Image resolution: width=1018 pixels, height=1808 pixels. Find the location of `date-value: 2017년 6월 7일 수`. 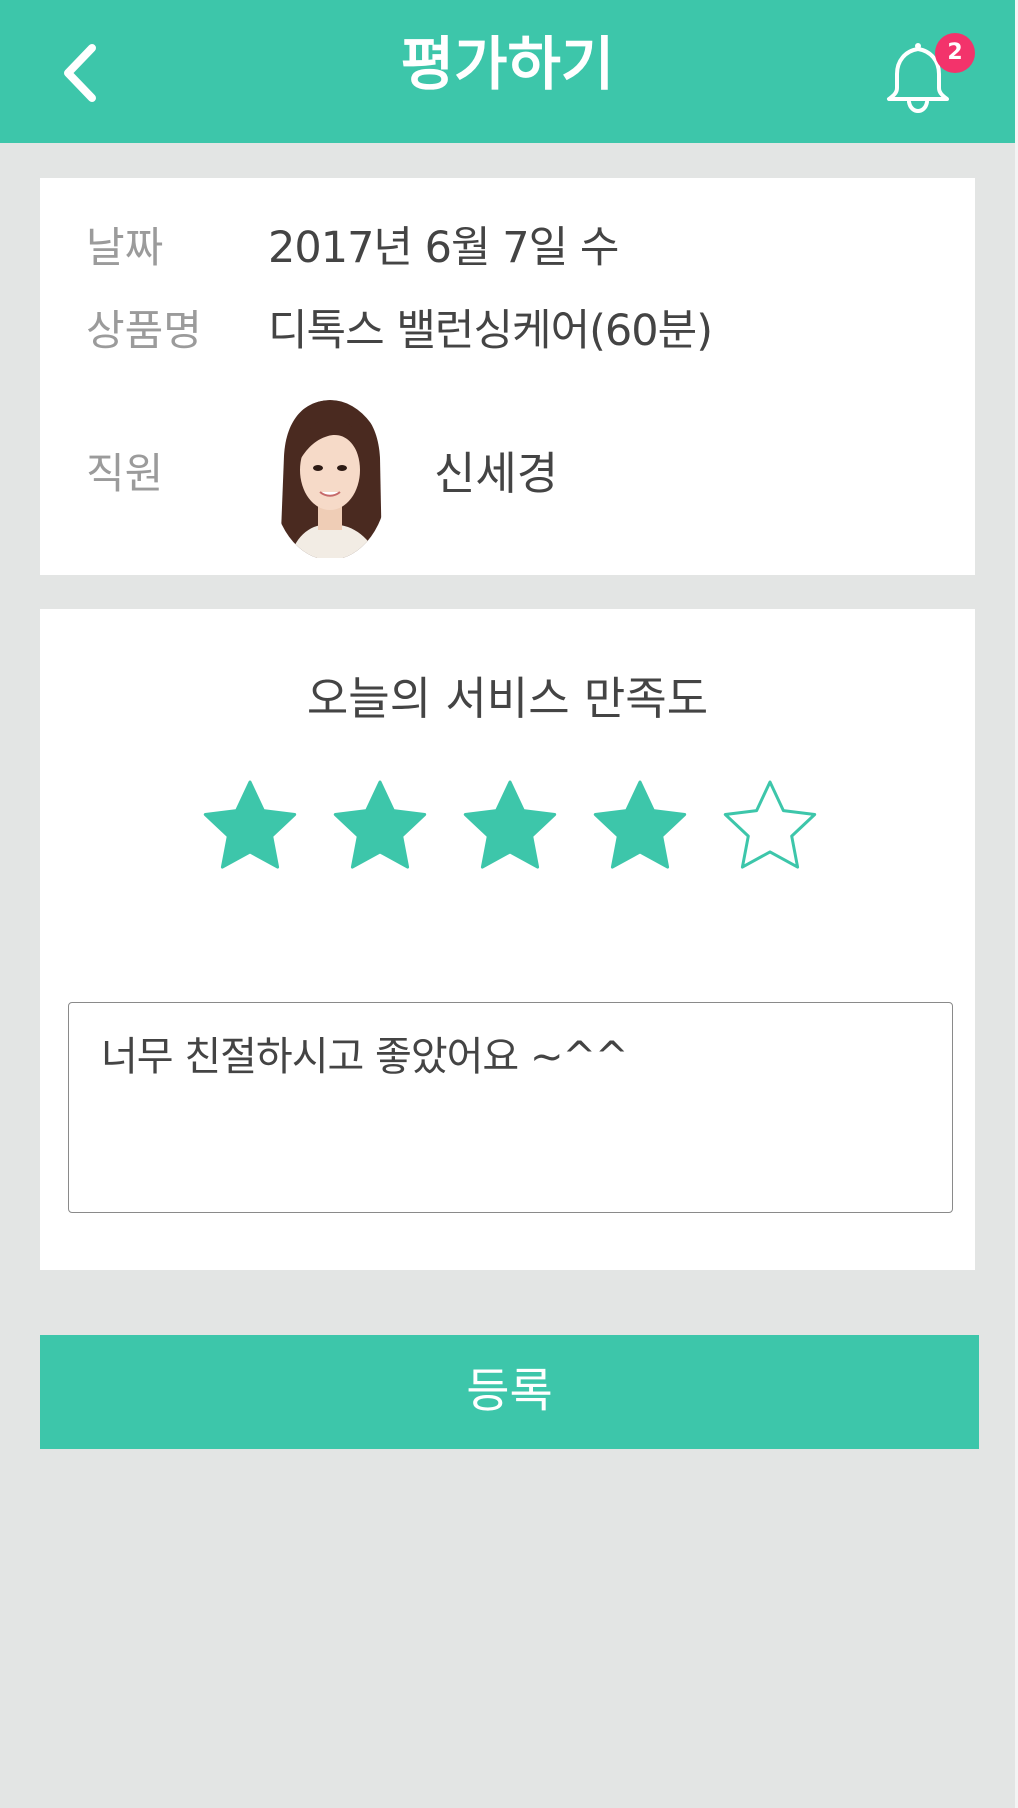

date-value: 2017년 6월 7일 수 is located at coordinates (443, 248).